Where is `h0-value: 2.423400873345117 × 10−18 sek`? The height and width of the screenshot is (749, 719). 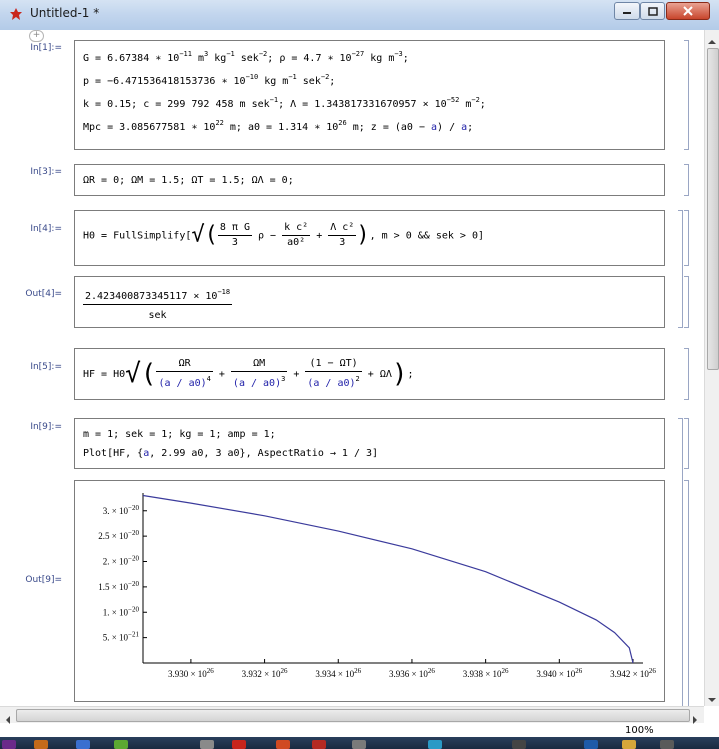
h0-value: 2.423400873345117 × 10−18 sek is located at coordinates (373, 304).